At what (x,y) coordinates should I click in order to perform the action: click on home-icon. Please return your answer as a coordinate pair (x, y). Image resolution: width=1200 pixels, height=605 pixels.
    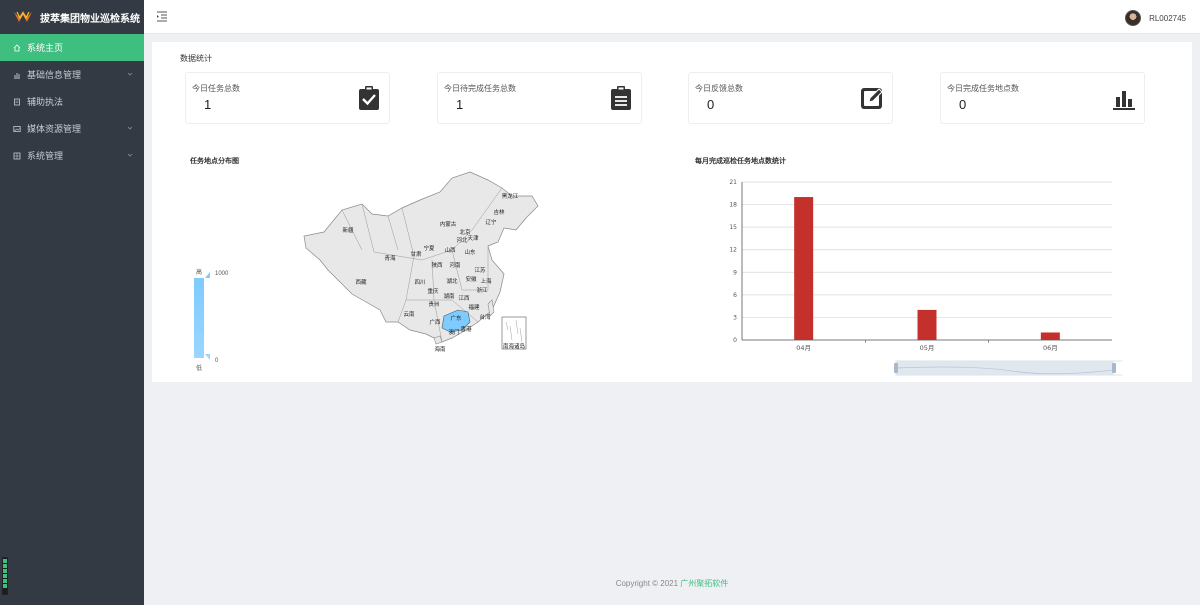
    Looking at the image, I should click on (17, 47).